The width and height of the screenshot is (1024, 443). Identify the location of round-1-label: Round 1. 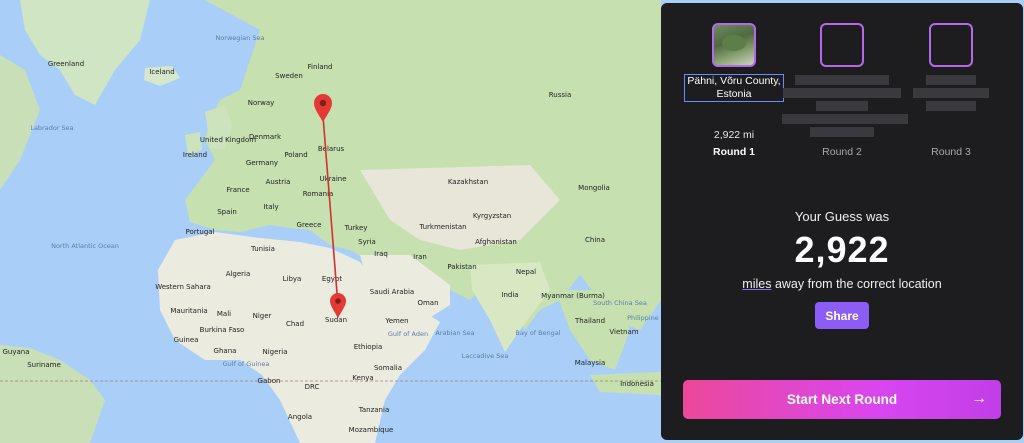
(734, 152).